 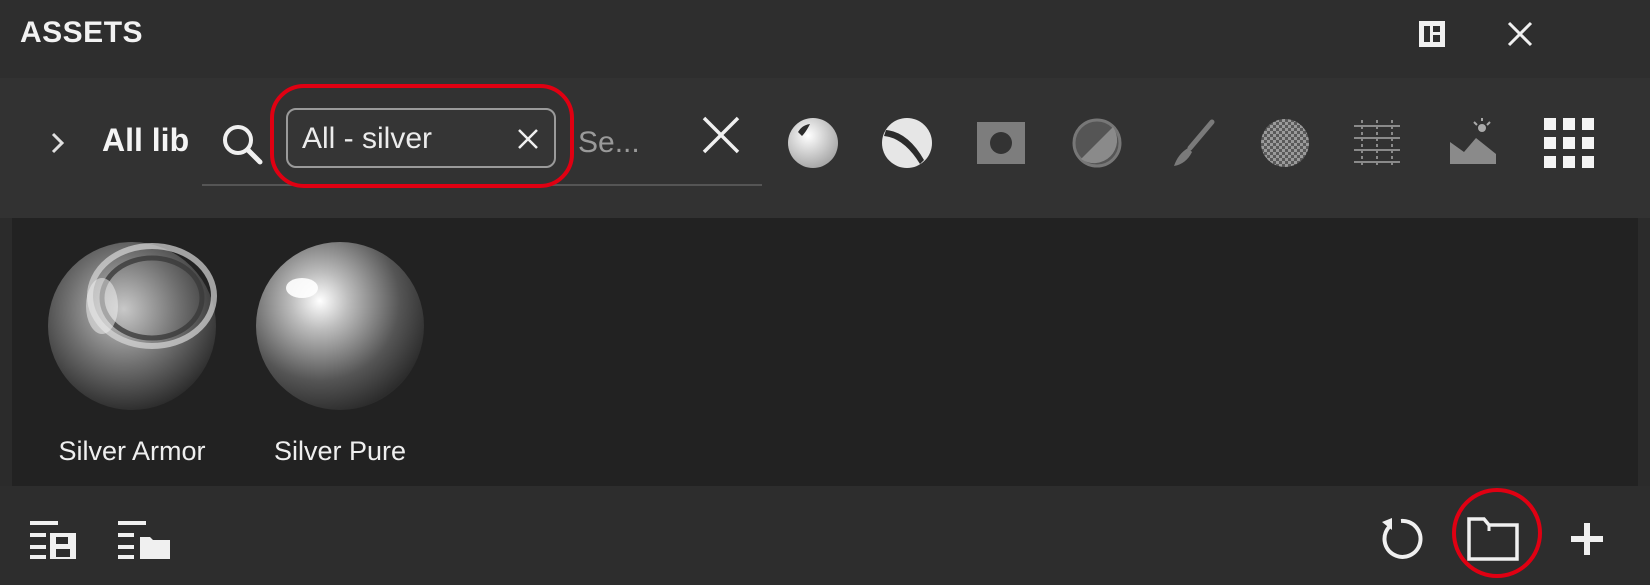 I want to click on generator-icon, so click(x=1097, y=143).